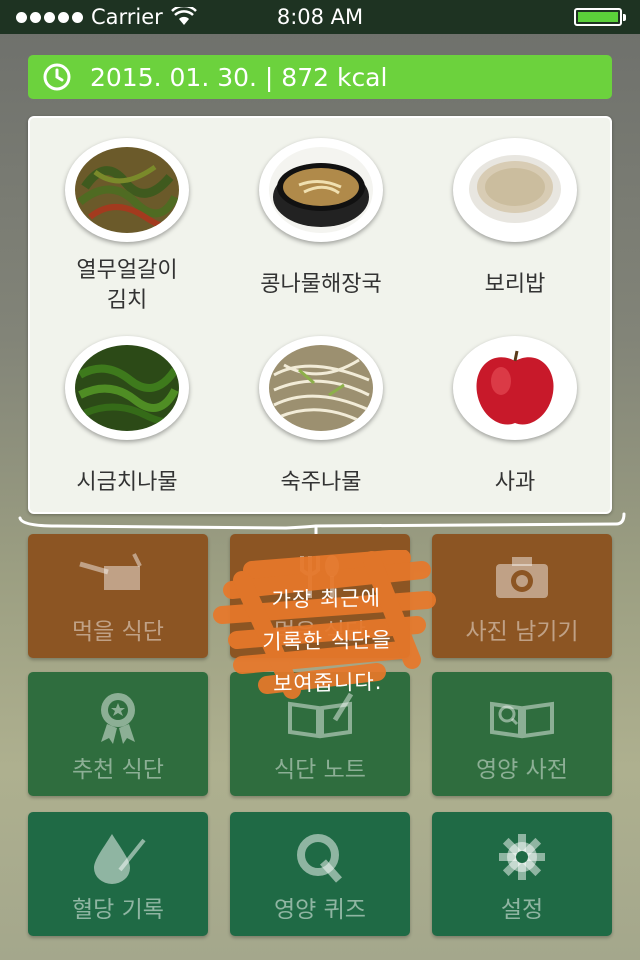 Image resolution: width=640 pixels, height=960 pixels. I want to click on spinach-image, so click(127, 388).